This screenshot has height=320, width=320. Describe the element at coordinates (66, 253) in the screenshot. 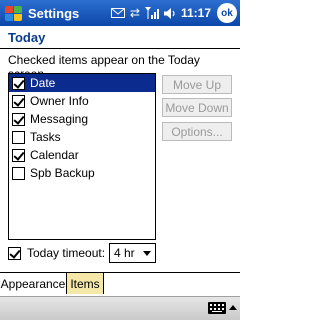

I see `today-timeout-label: Today timeout:` at that location.